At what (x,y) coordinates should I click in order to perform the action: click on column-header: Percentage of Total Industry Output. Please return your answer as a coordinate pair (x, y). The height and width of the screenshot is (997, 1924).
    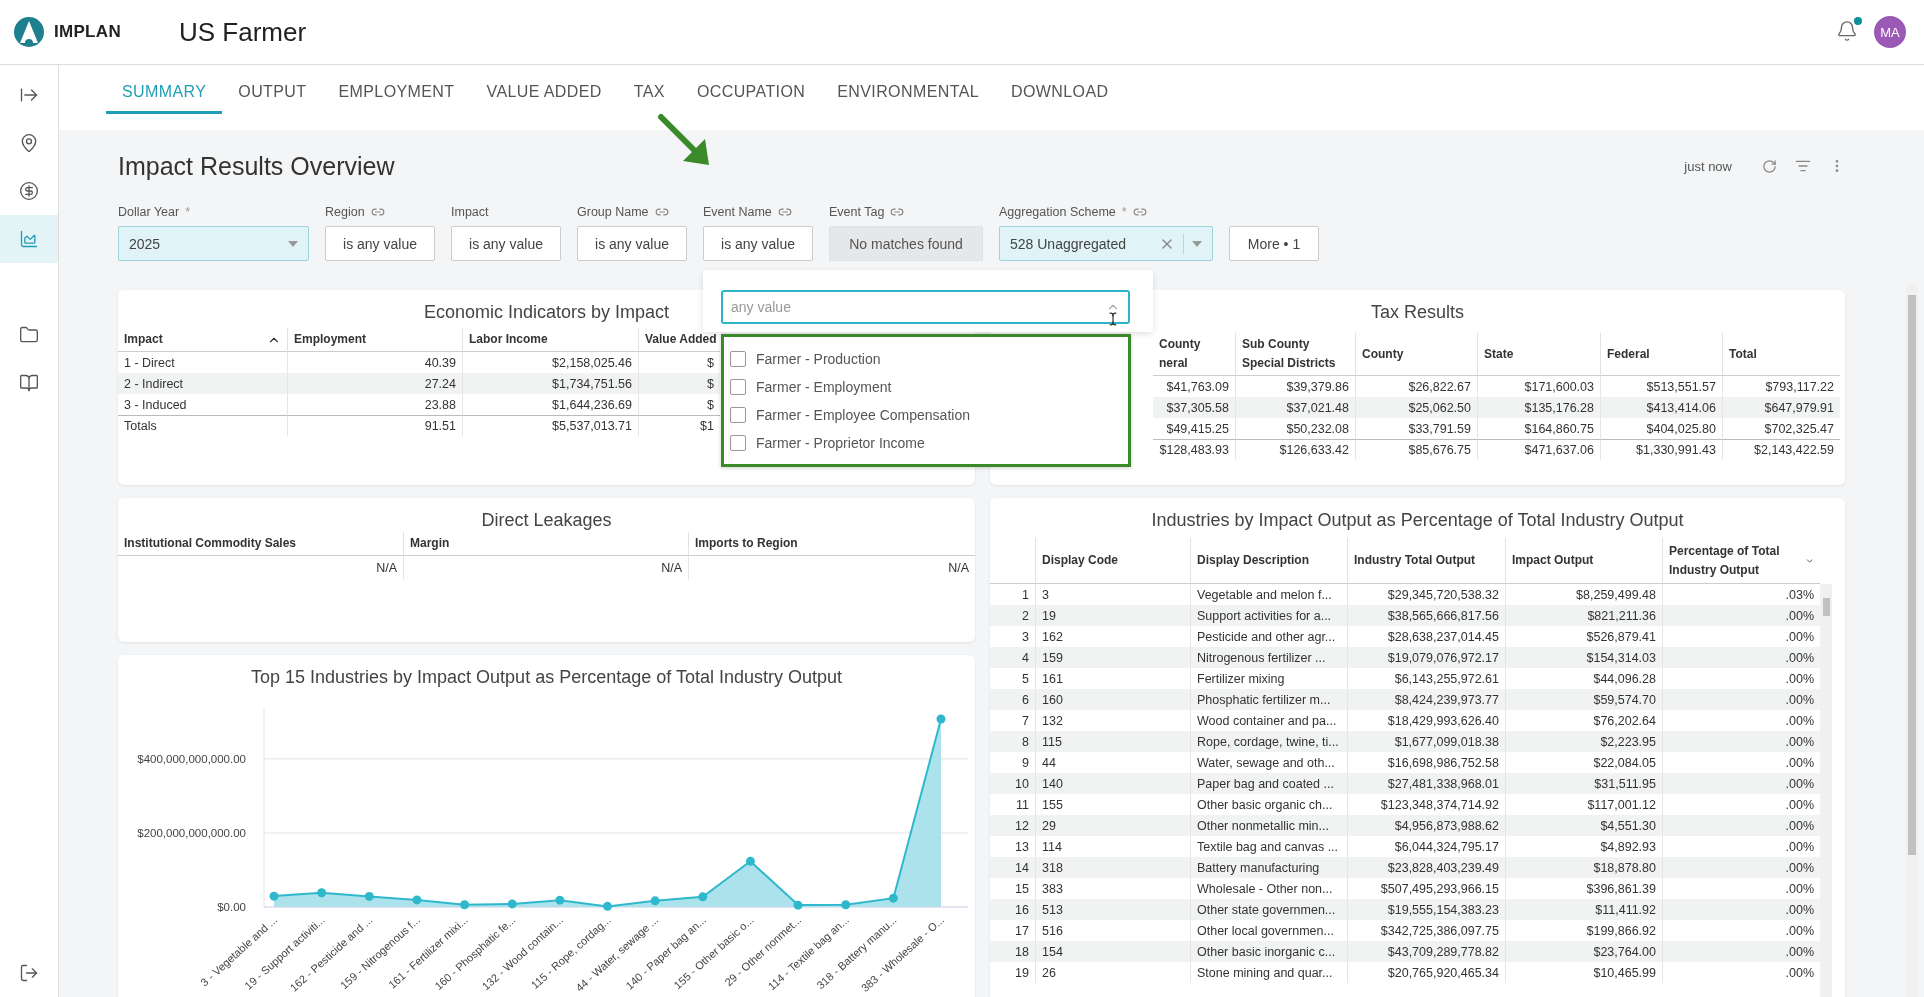
    Looking at the image, I should click on (1741, 561).